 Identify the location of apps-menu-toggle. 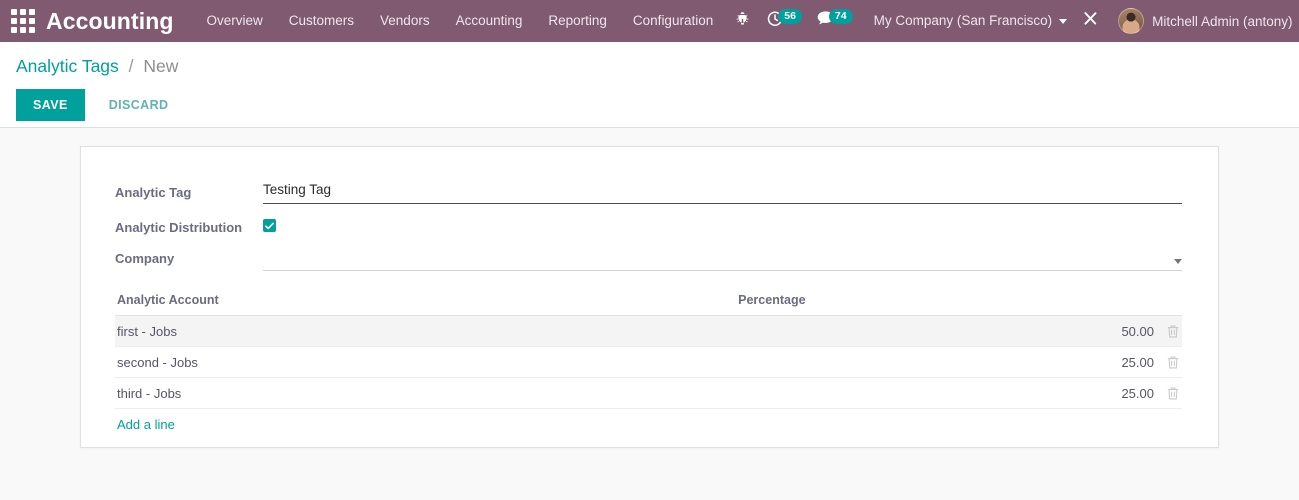
(23, 21).